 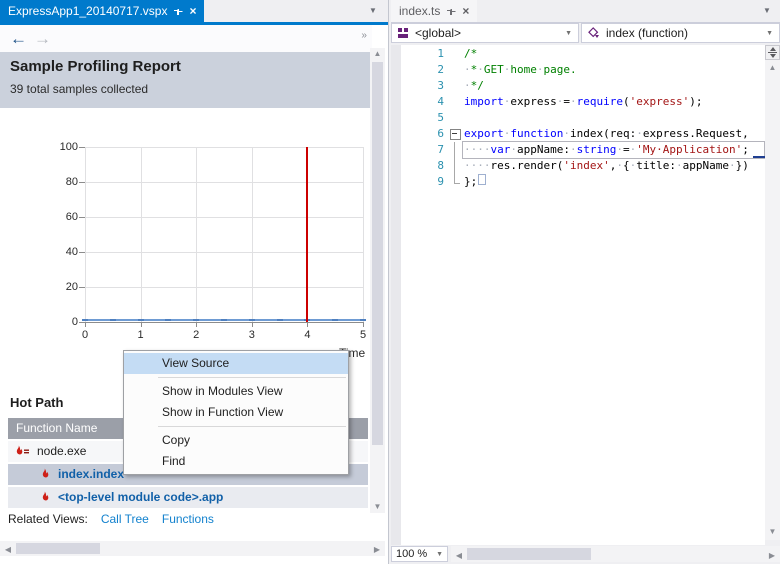 What do you see at coordinates (772, 52) in the screenshot?
I see `editor-split-handle-icon` at bounding box center [772, 52].